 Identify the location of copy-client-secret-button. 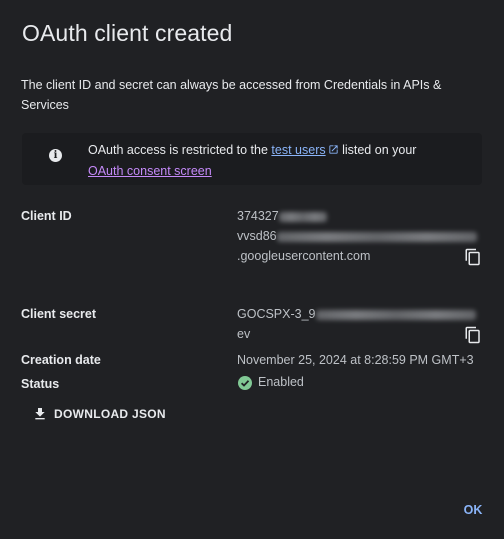
(474, 336).